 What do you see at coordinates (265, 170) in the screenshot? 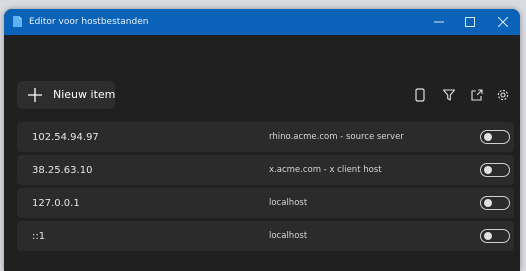
I see `list-item: 38.25.63.10 x.acme.com - x client host` at bounding box center [265, 170].